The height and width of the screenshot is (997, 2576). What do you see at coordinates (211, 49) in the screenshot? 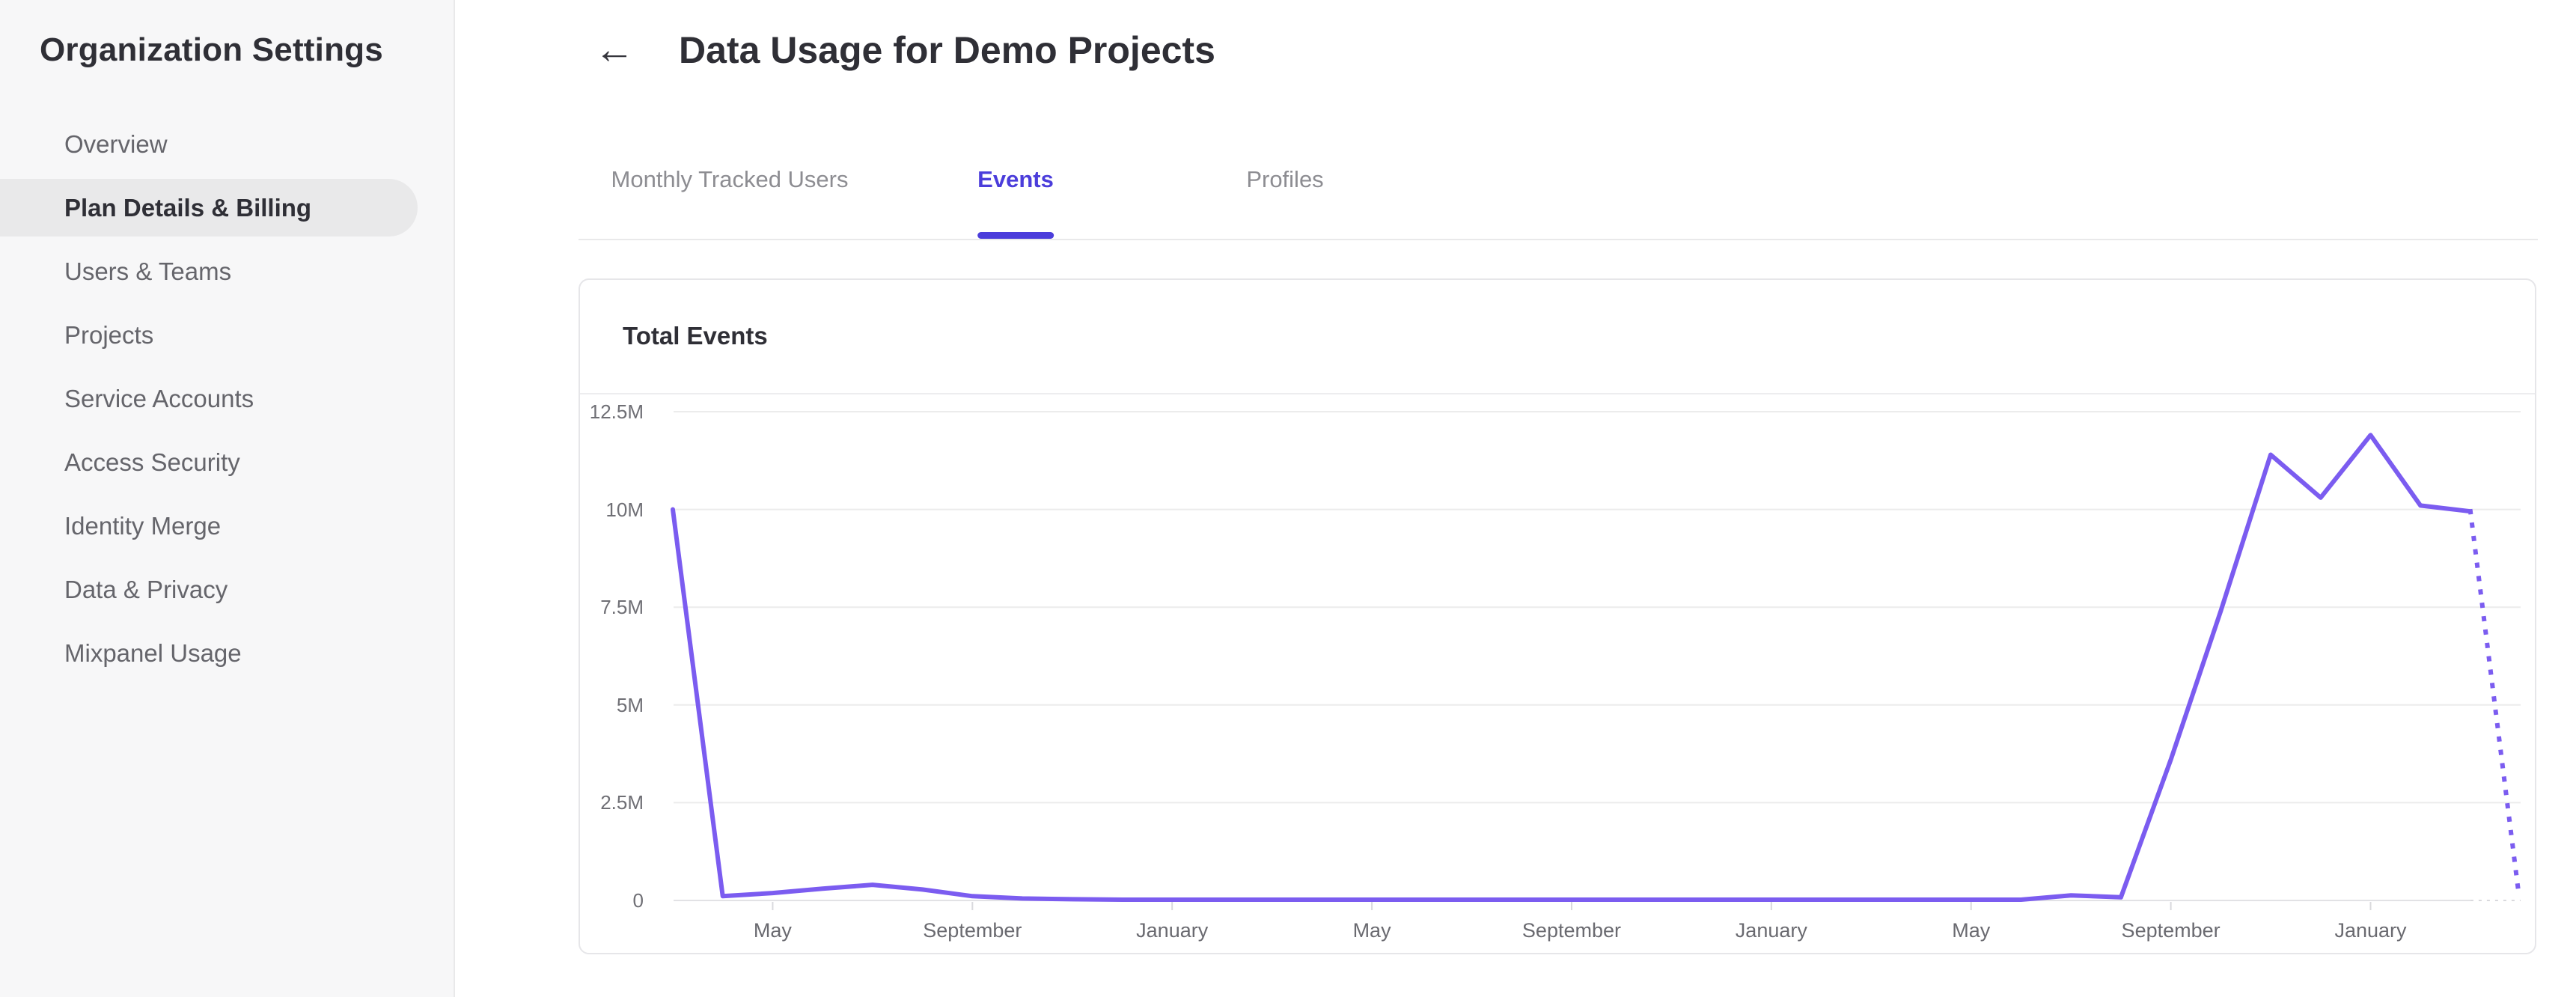
I see `sidebar-title: Organization Settings` at bounding box center [211, 49].